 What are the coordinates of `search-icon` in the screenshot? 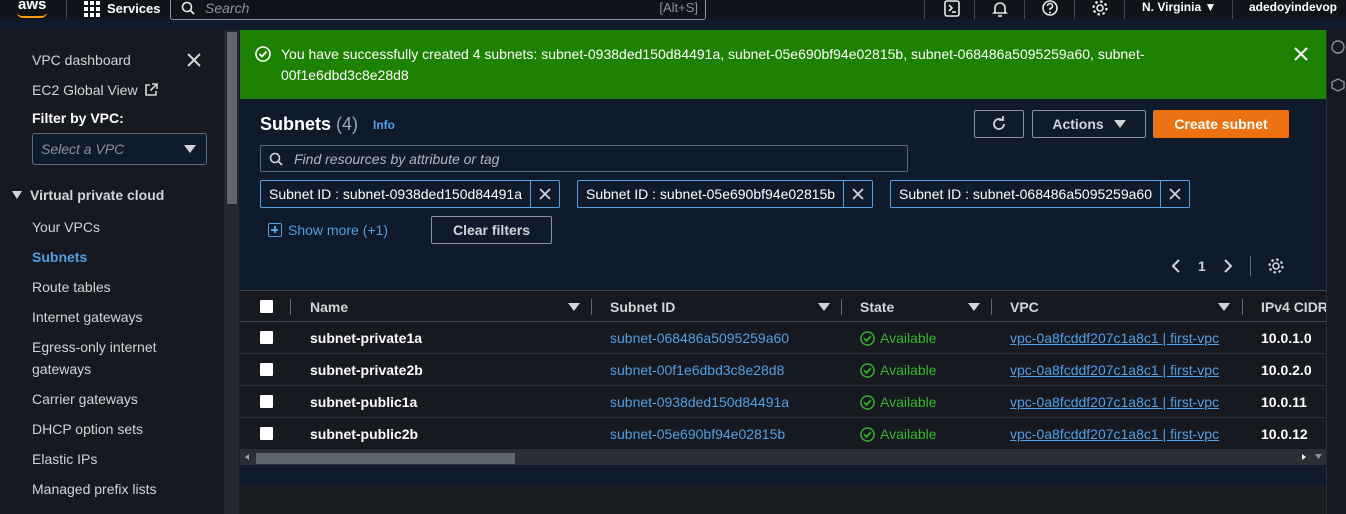 It's located at (276, 159).